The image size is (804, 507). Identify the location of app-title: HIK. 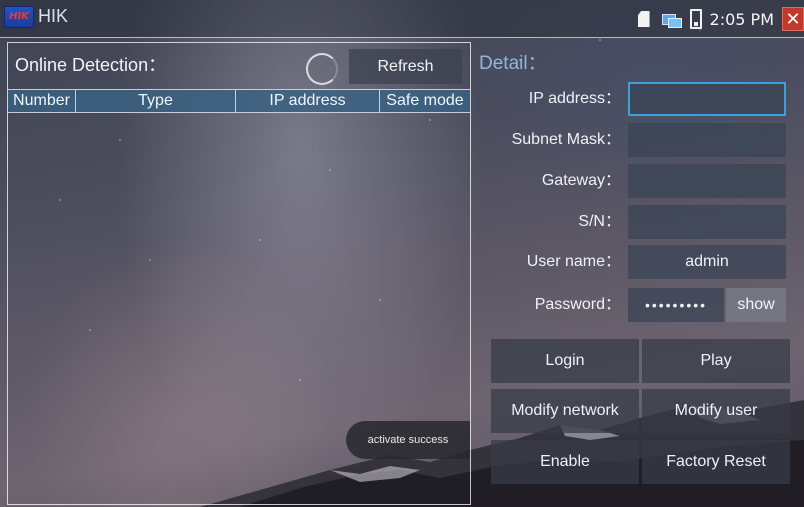
(53, 16).